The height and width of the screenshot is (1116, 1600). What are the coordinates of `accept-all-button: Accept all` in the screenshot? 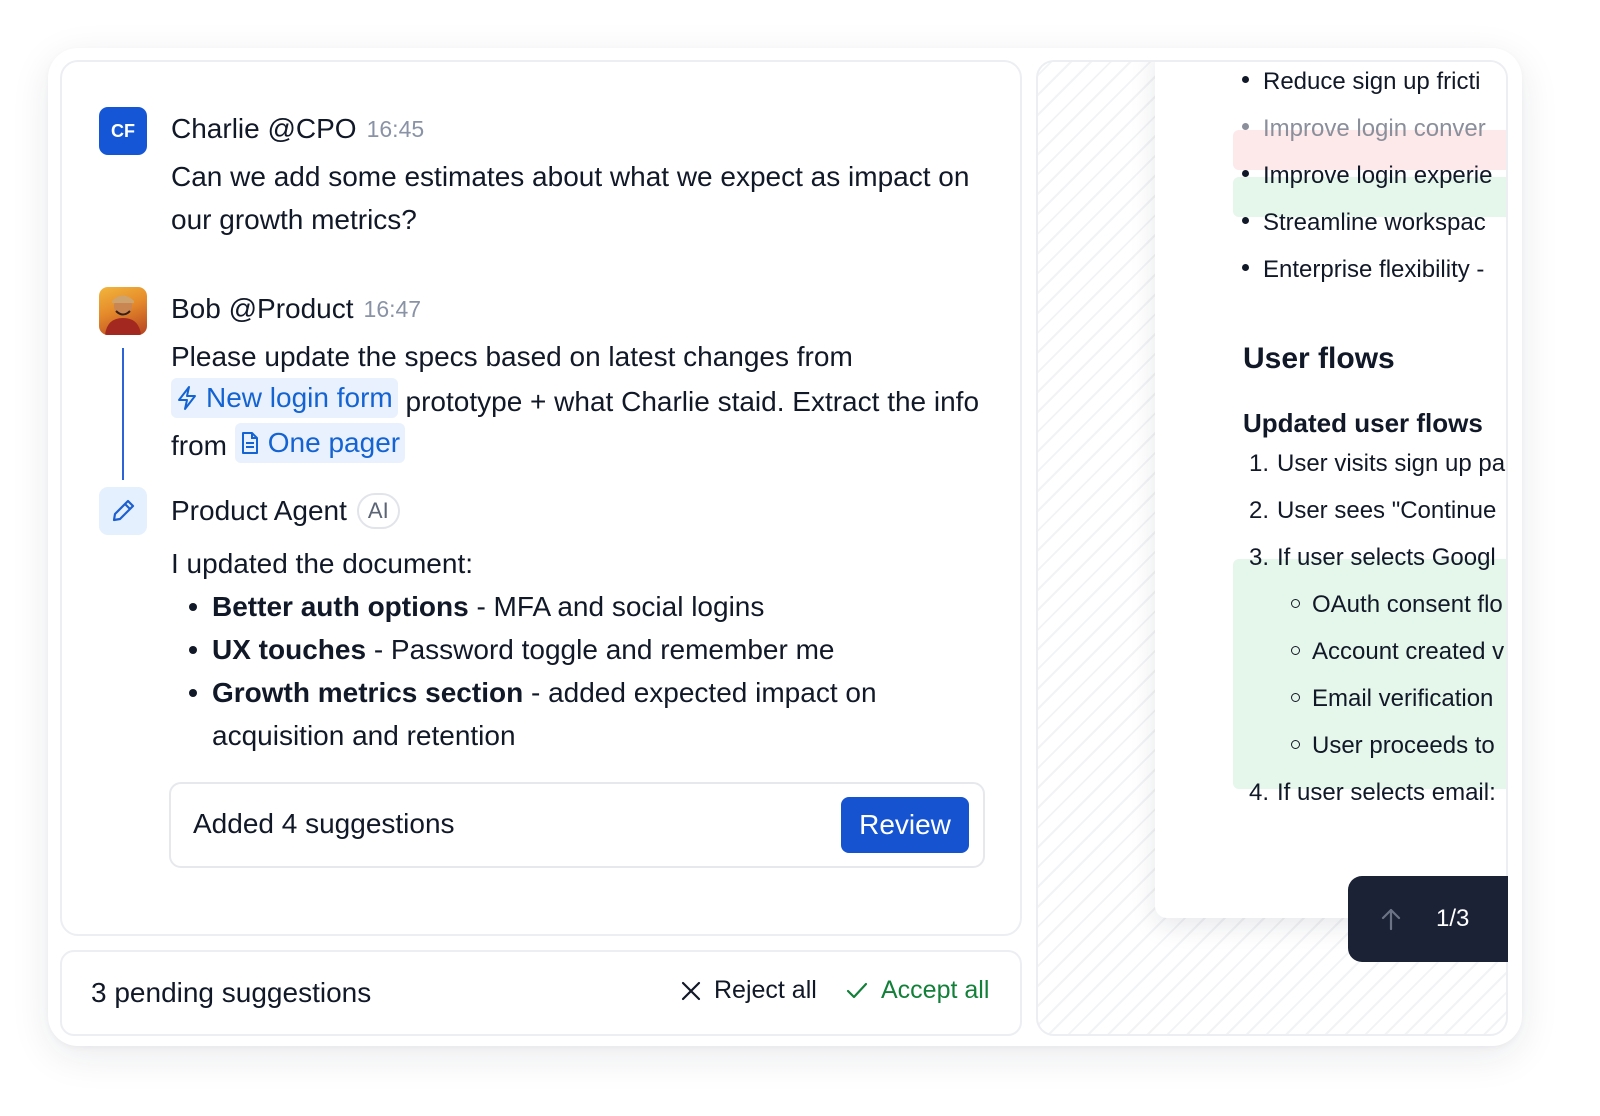 It's located at (917, 990).